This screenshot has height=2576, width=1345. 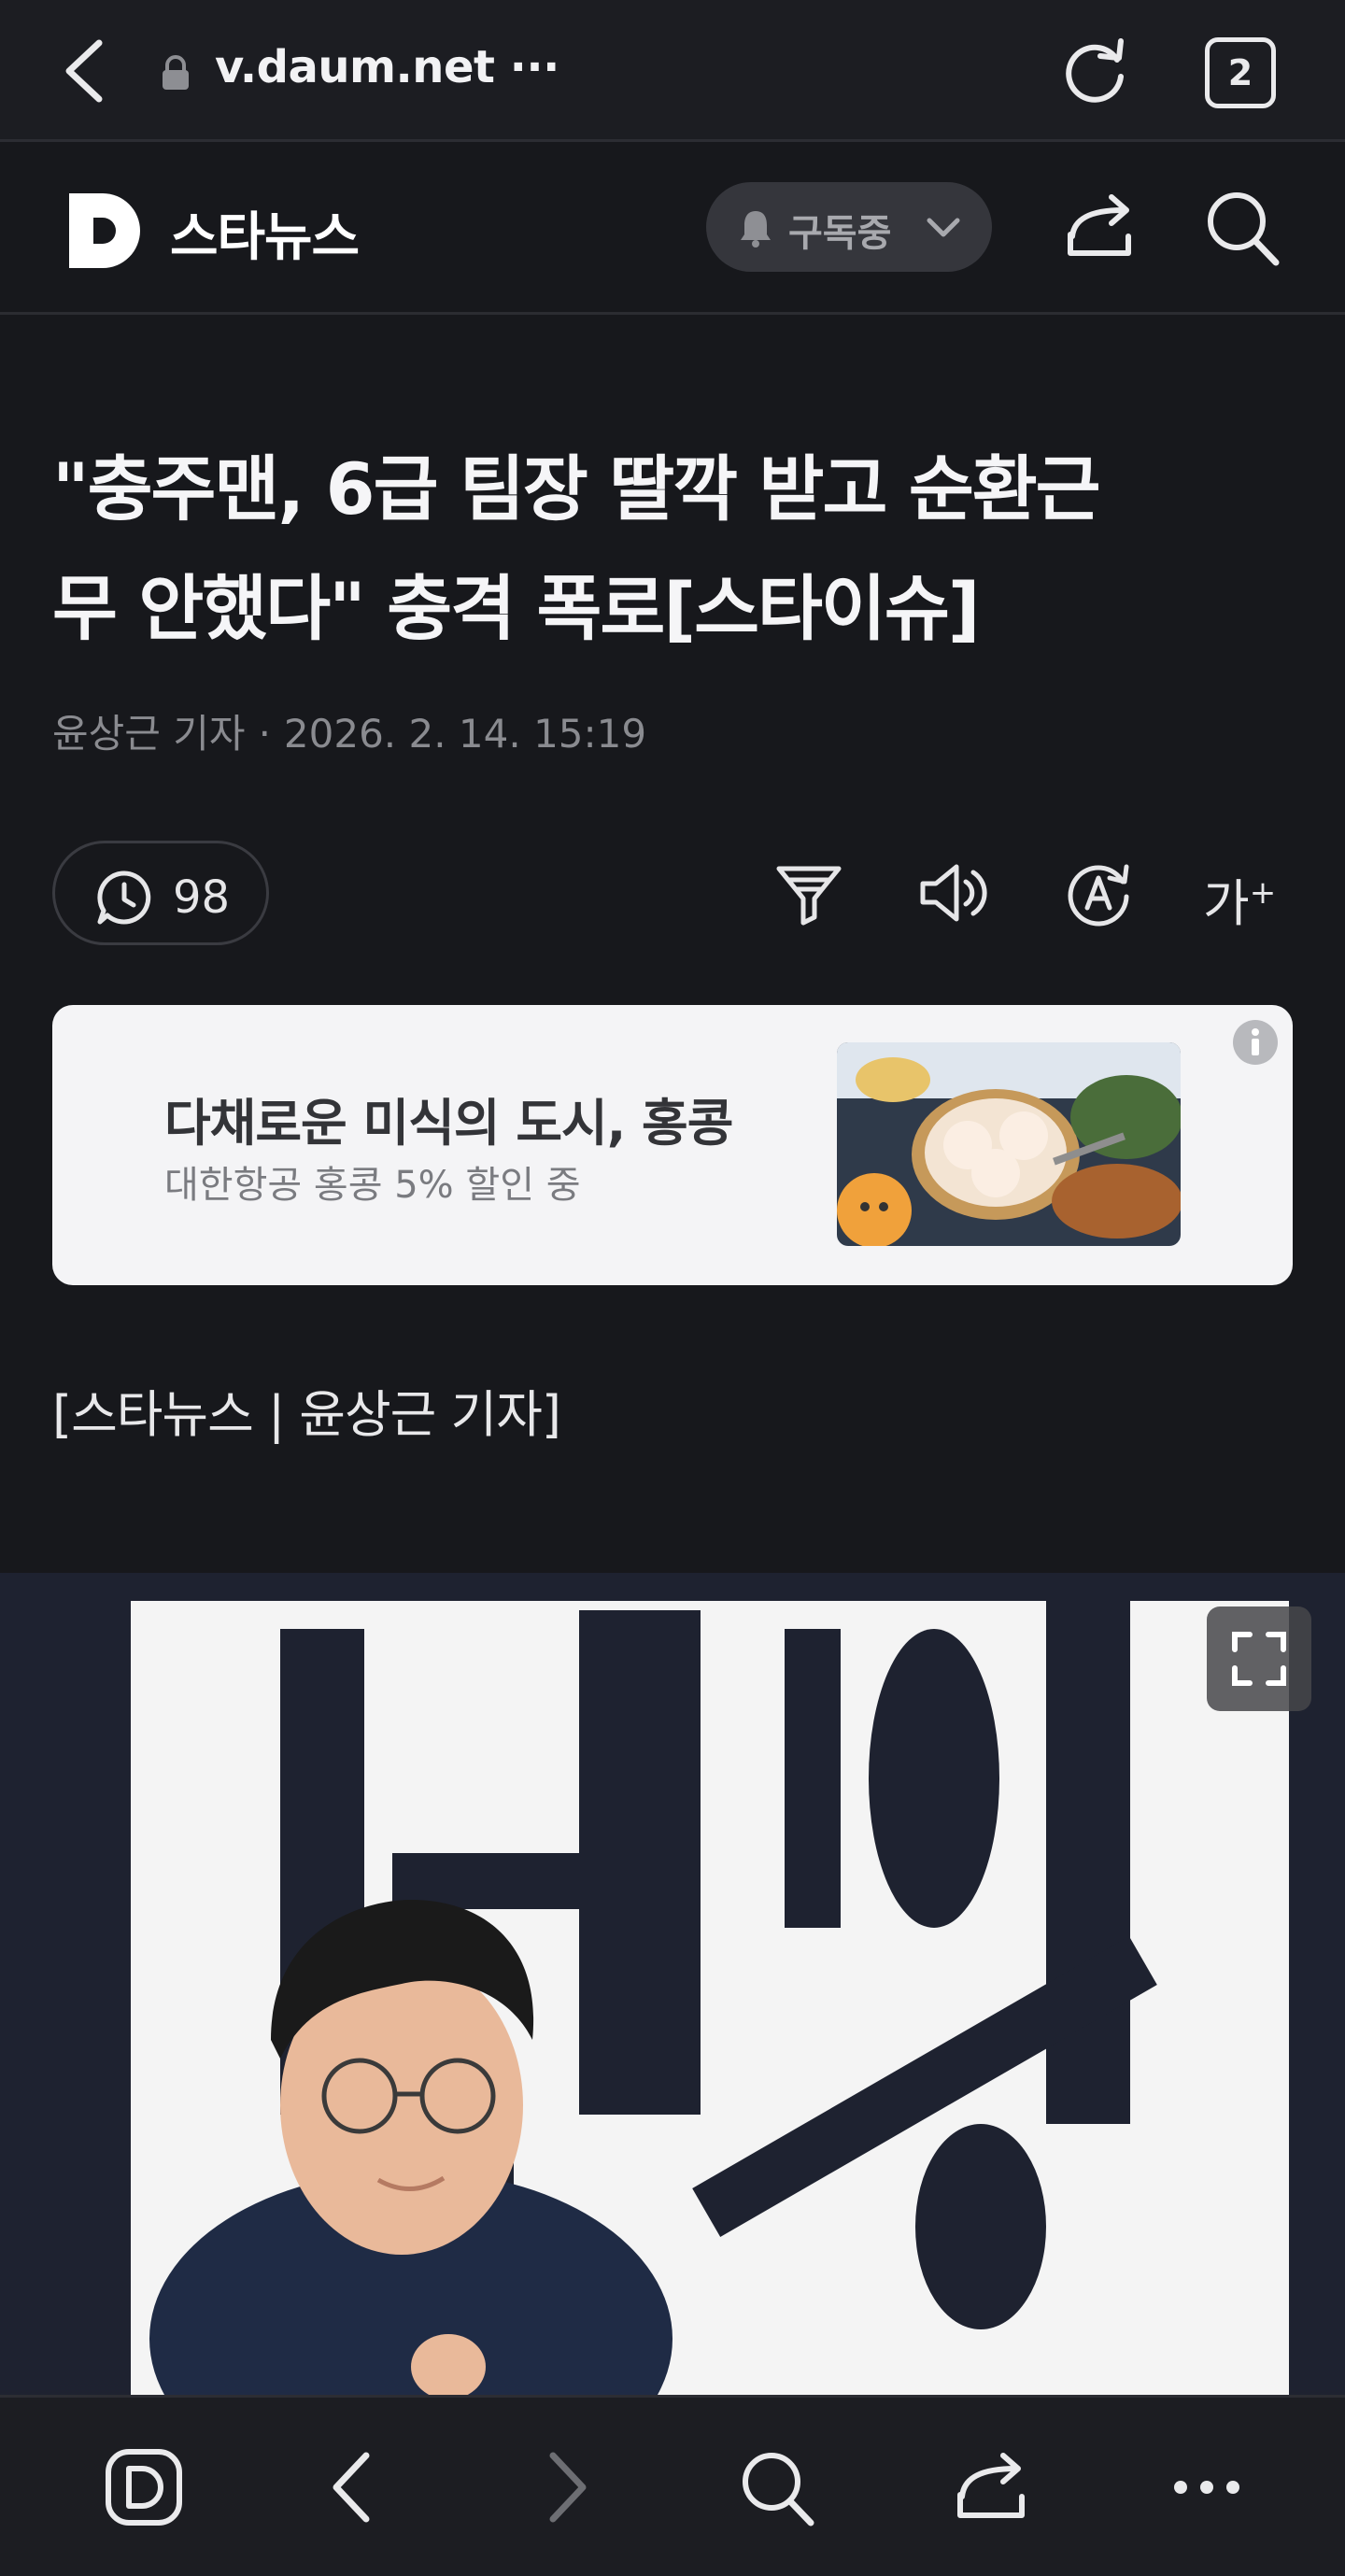 What do you see at coordinates (672, 71) in the screenshot?
I see `browser-url-bar: v.daum.net ··· 2` at bounding box center [672, 71].